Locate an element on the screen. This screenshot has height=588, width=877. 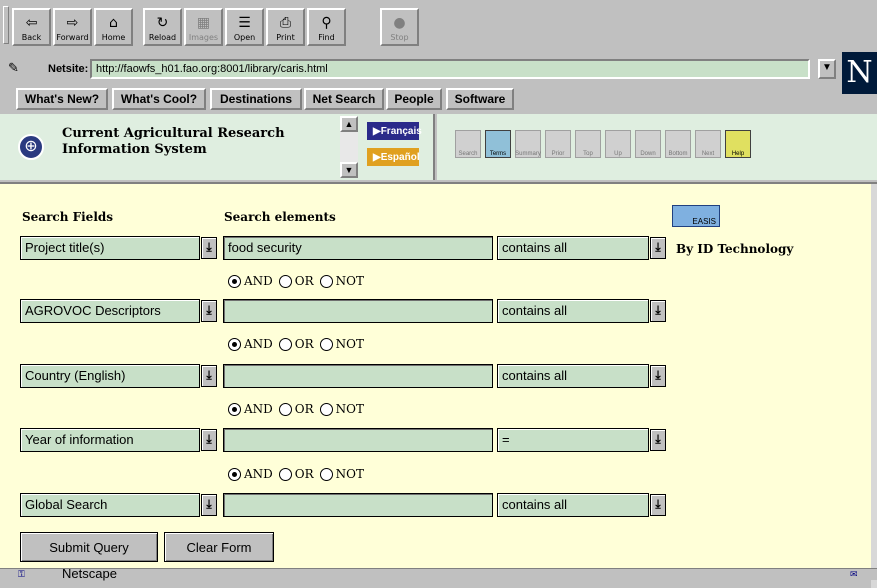
destinations-button: Destinations is located at coordinates (256, 99).